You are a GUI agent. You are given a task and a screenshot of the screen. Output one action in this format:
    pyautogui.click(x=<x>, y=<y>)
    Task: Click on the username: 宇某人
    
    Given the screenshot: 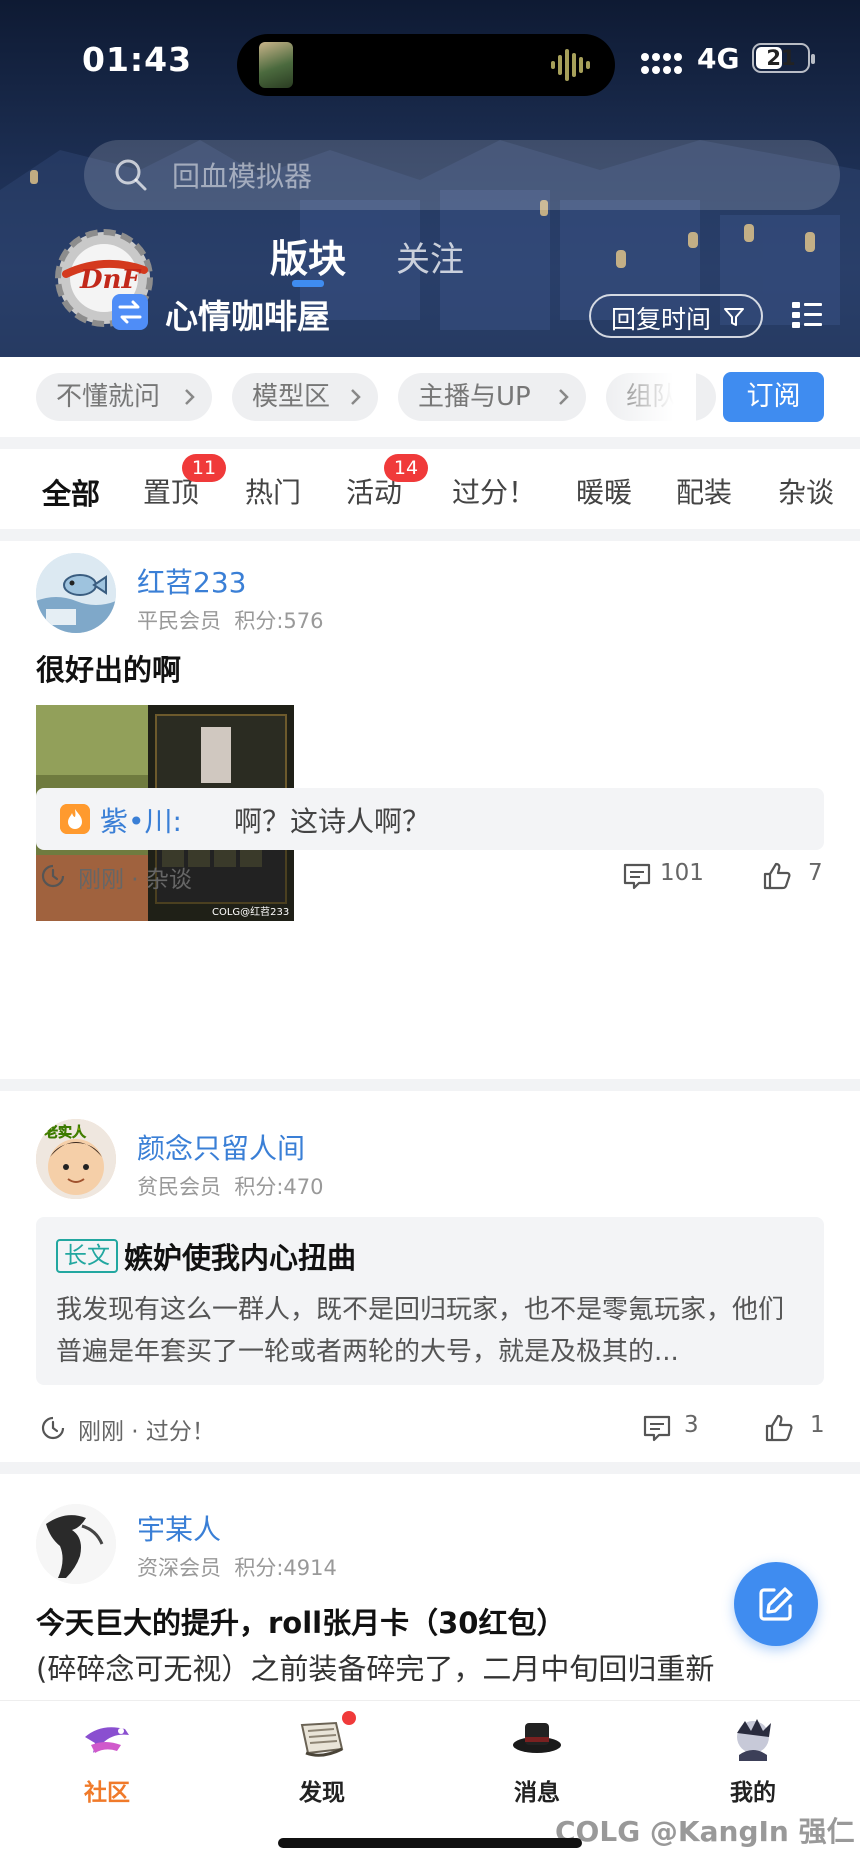 What is the action you would take?
    pyautogui.click(x=179, y=1528)
    